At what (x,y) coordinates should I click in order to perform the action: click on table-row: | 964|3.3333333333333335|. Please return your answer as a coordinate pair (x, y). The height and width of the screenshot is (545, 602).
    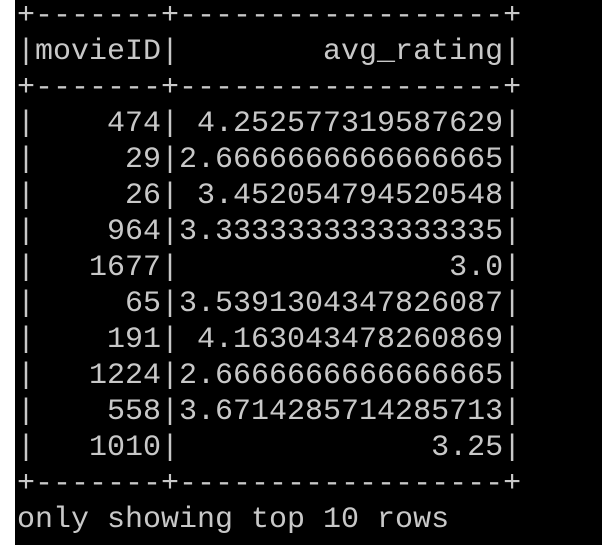
    Looking at the image, I should click on (269, 232).